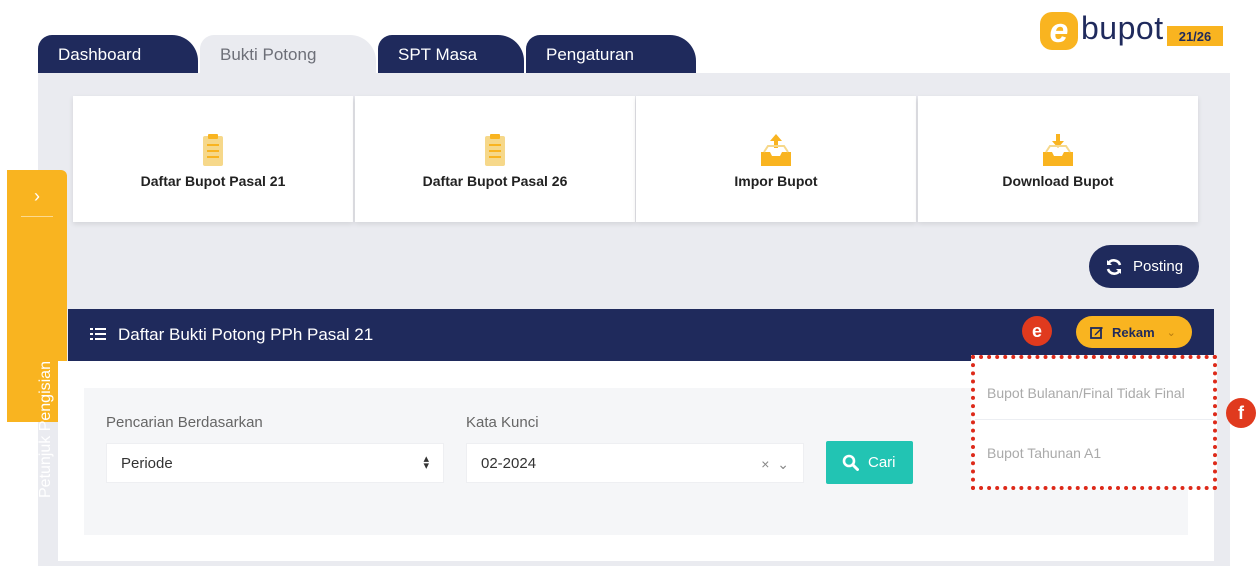 This screenshot has width=1259, height=566. What do you see at coordinates (850, 462) in the screenshot?
I see `search-icon` at bounding box center [850, 462].